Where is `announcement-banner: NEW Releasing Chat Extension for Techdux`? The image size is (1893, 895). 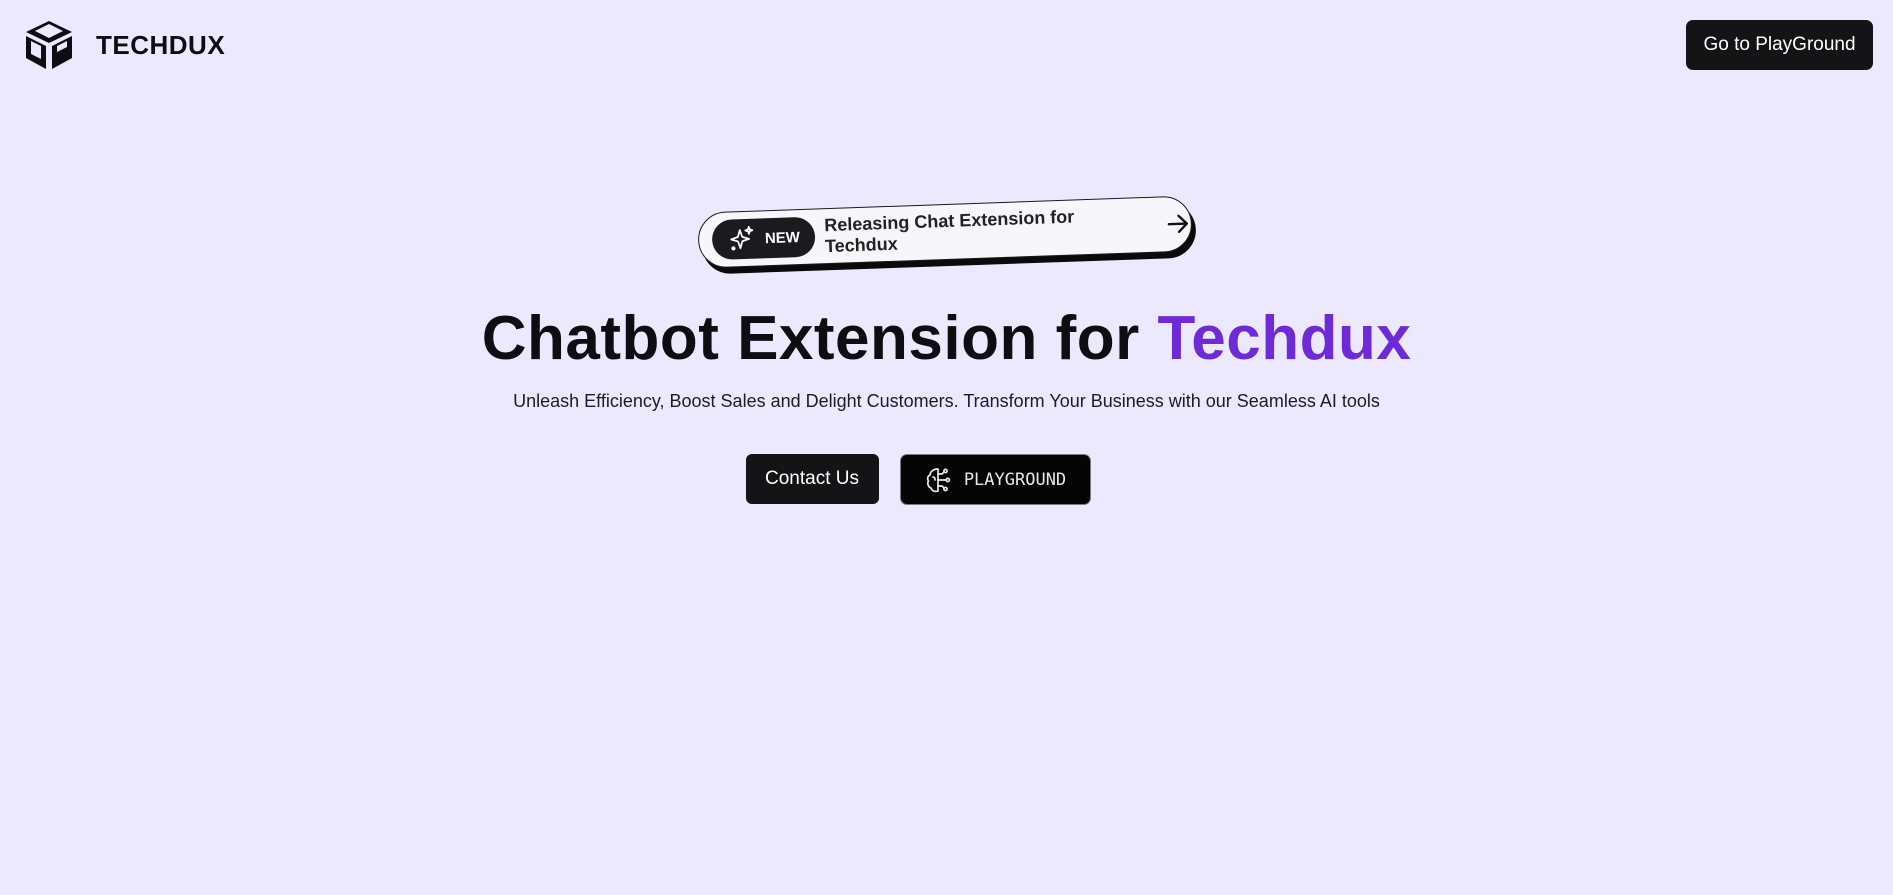
announcement-banner: NEW Releasing Chat Extension for Techdux is located at coordinates (947, 235).